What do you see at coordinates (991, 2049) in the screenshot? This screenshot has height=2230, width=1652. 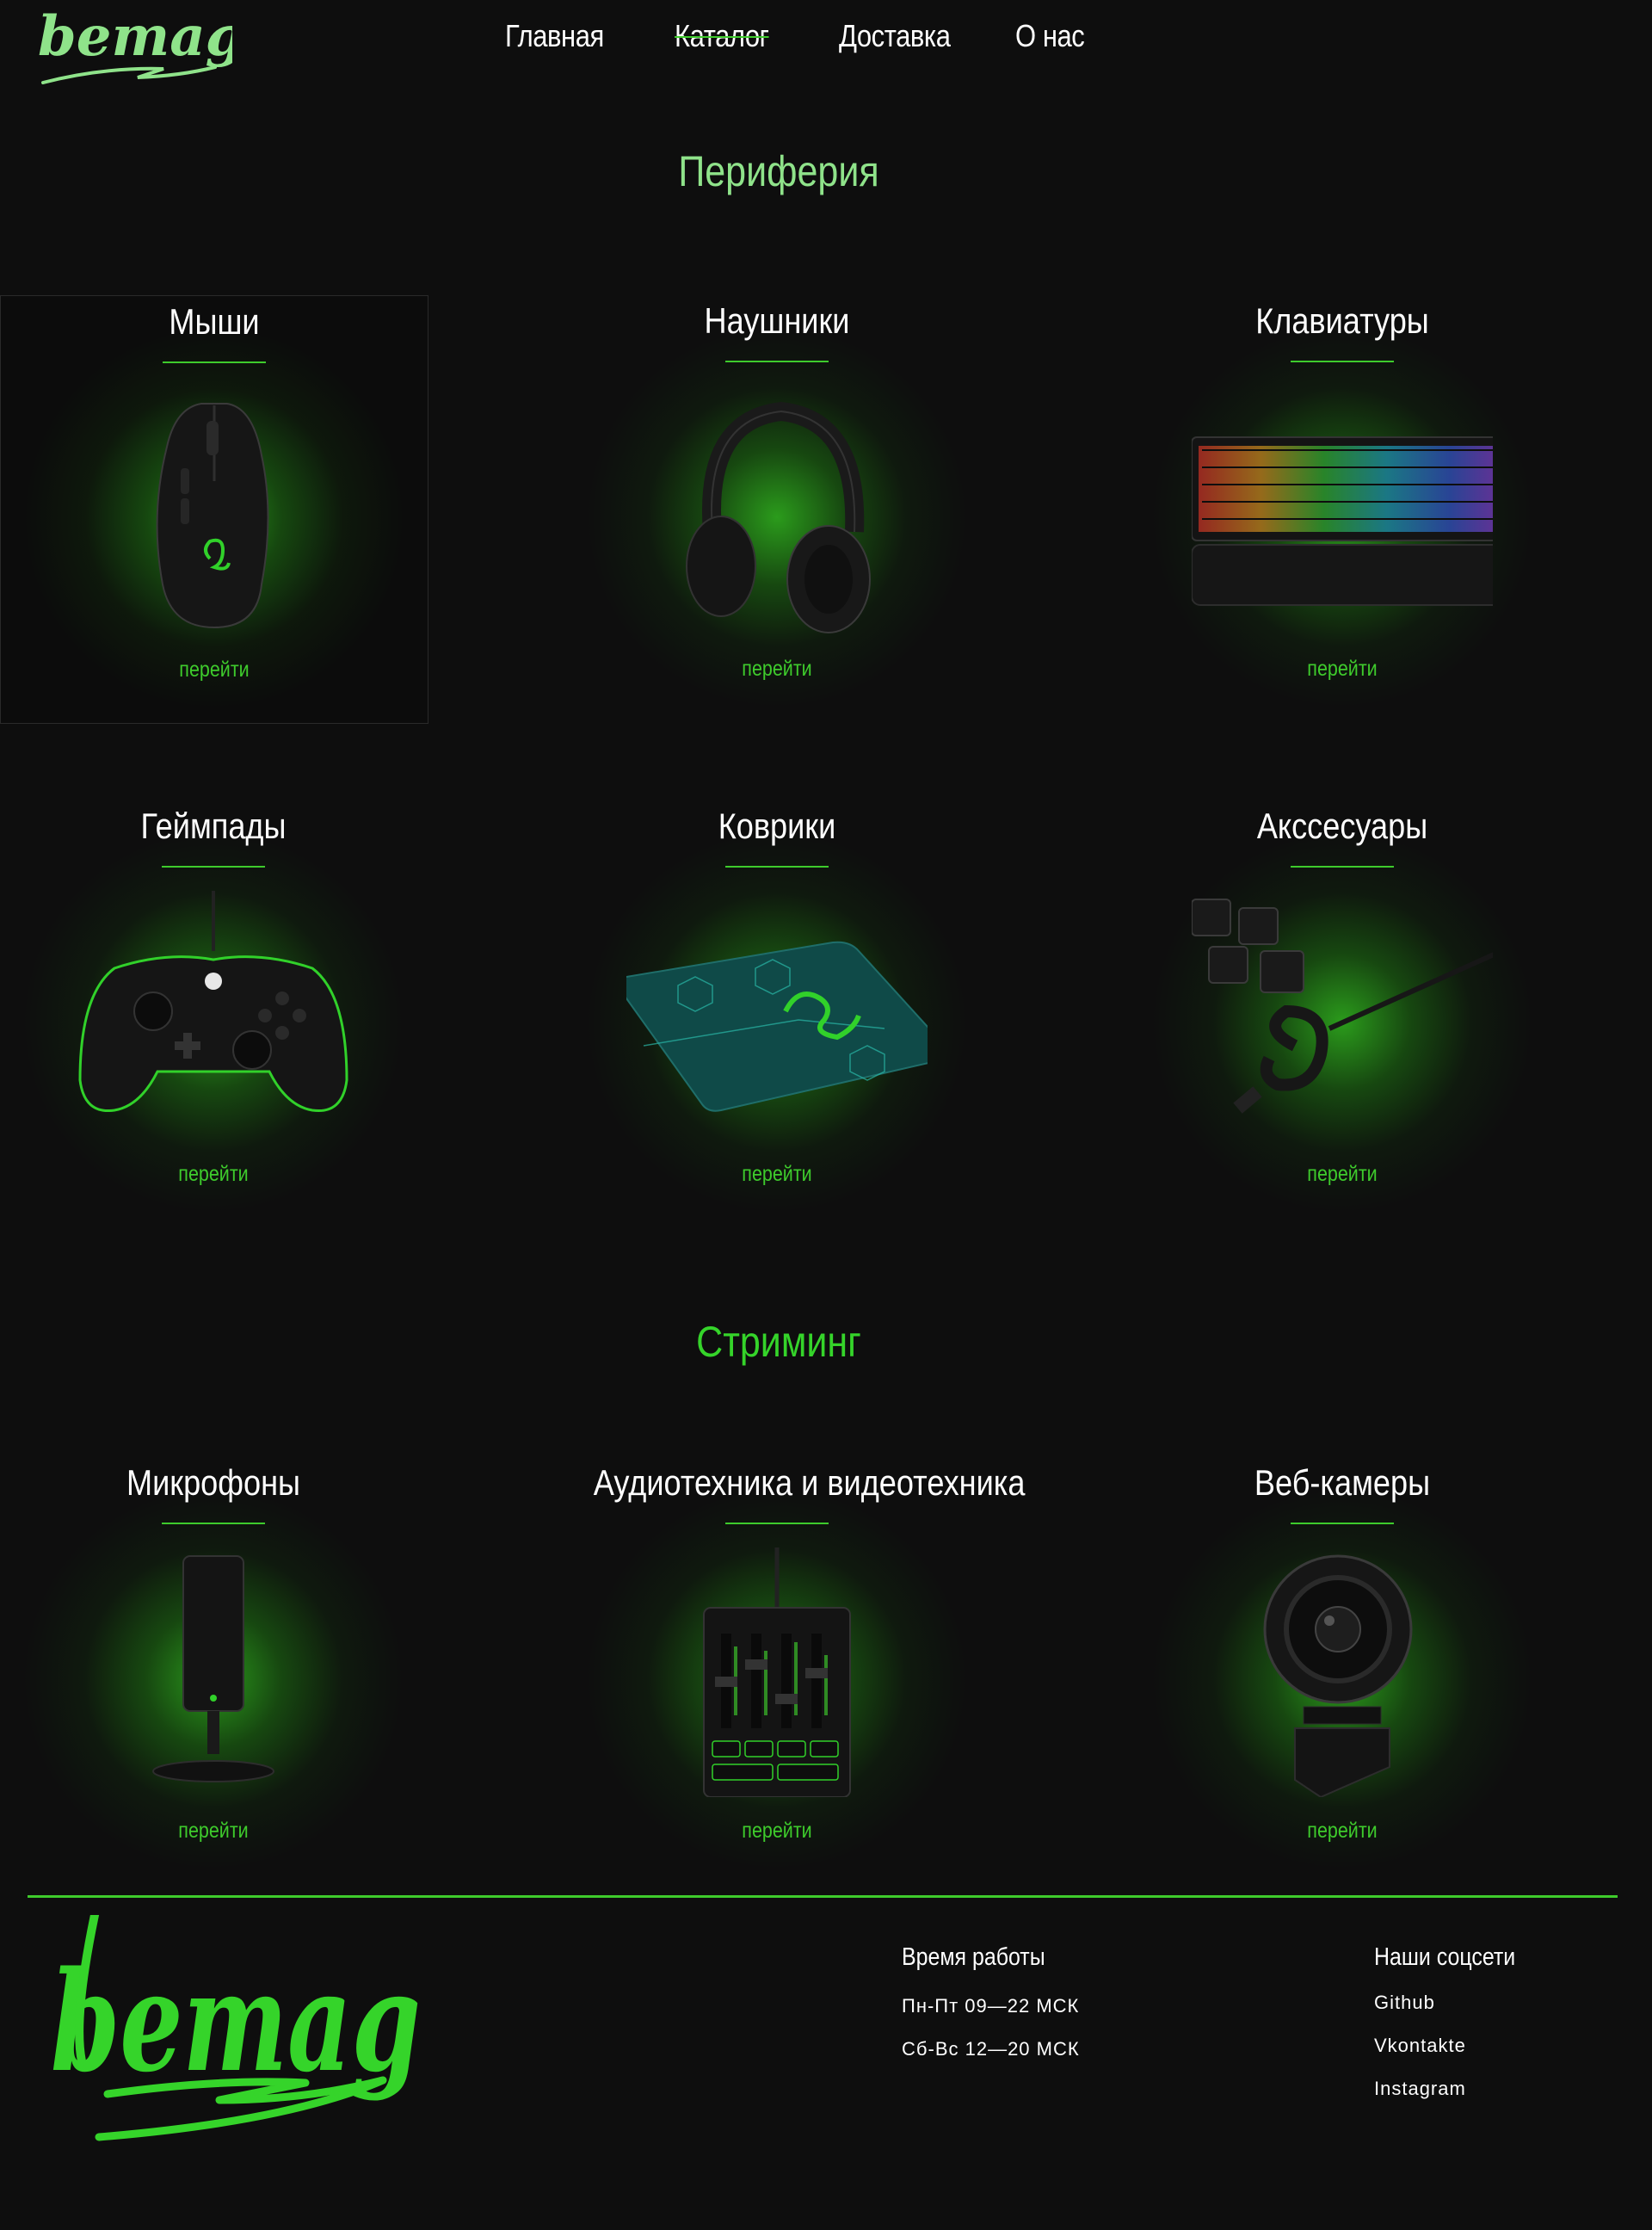 I see `working-hours-weekend: Сб-Вс 12—20 МСК` at bounding box center [991, 2049].